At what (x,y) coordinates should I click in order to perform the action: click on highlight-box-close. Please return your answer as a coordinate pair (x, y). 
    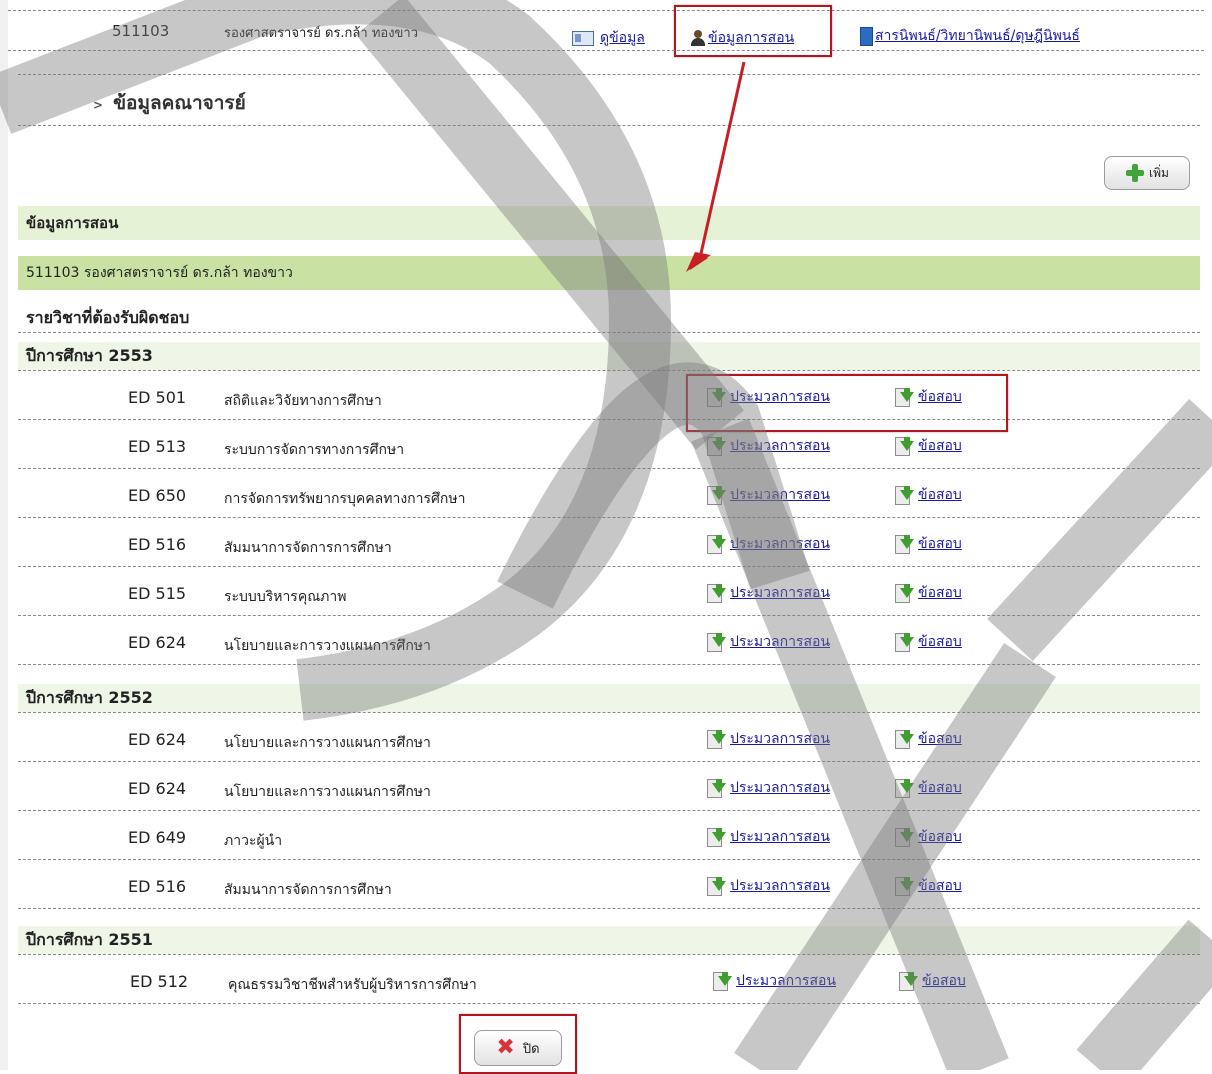
    Looking at the image, I should click on (518, 1044).